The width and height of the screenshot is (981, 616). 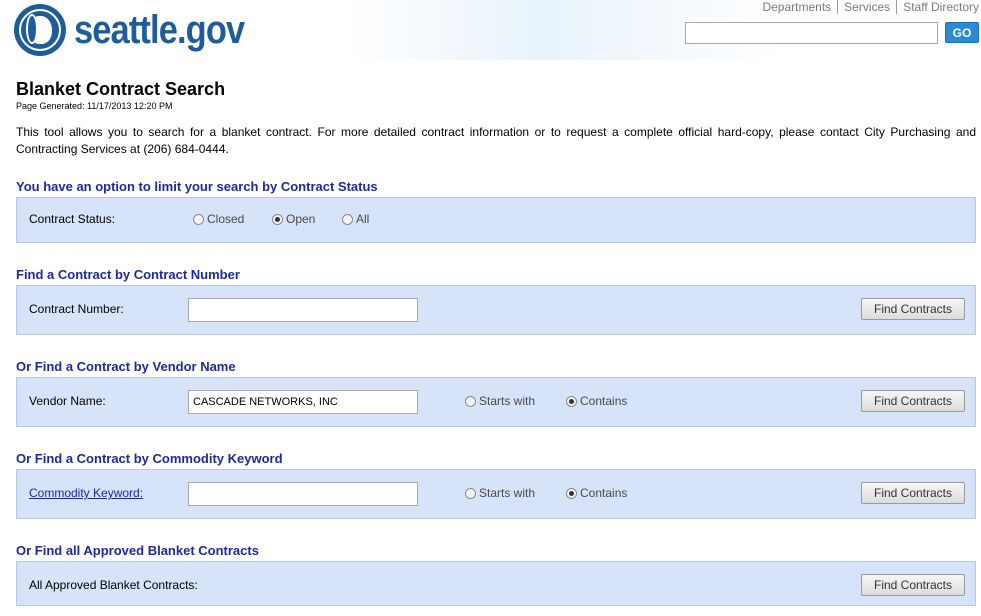 What do you see at coordinates (94, 106) in the screenshot?
I see `page-generated-timestamp: Page Generated: 11/17/2013 12:20 PM` at bounding box center [94, 106].